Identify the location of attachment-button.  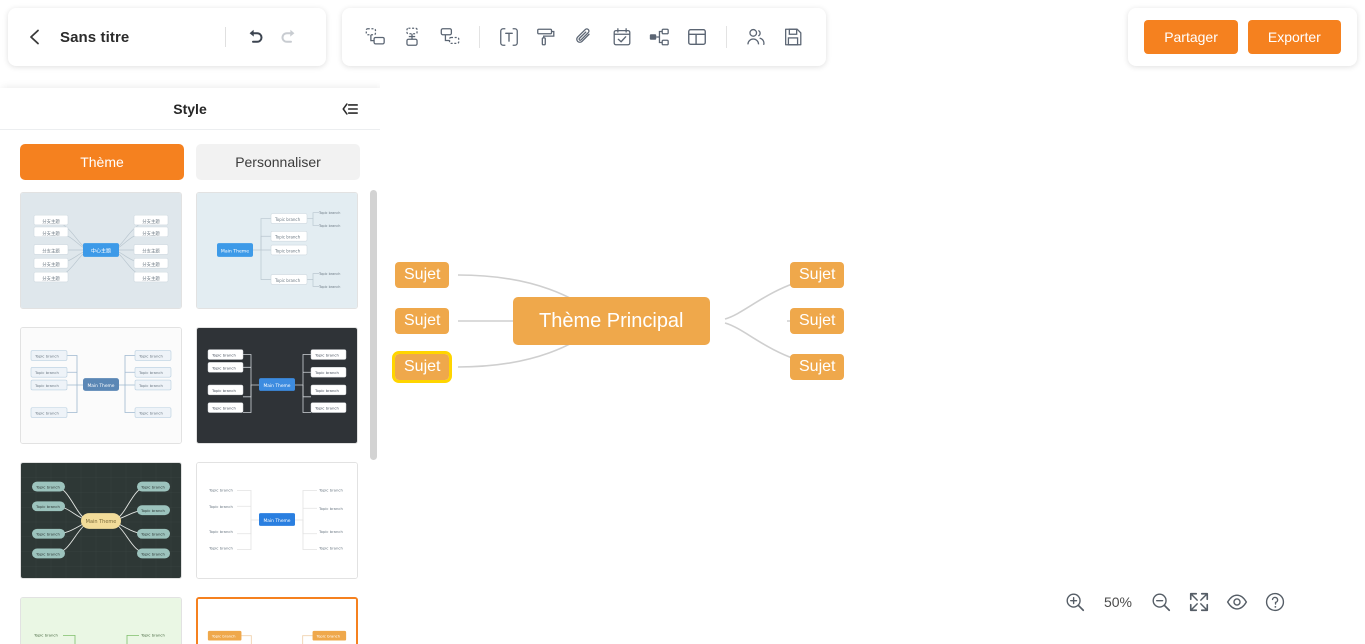
(584, 37).